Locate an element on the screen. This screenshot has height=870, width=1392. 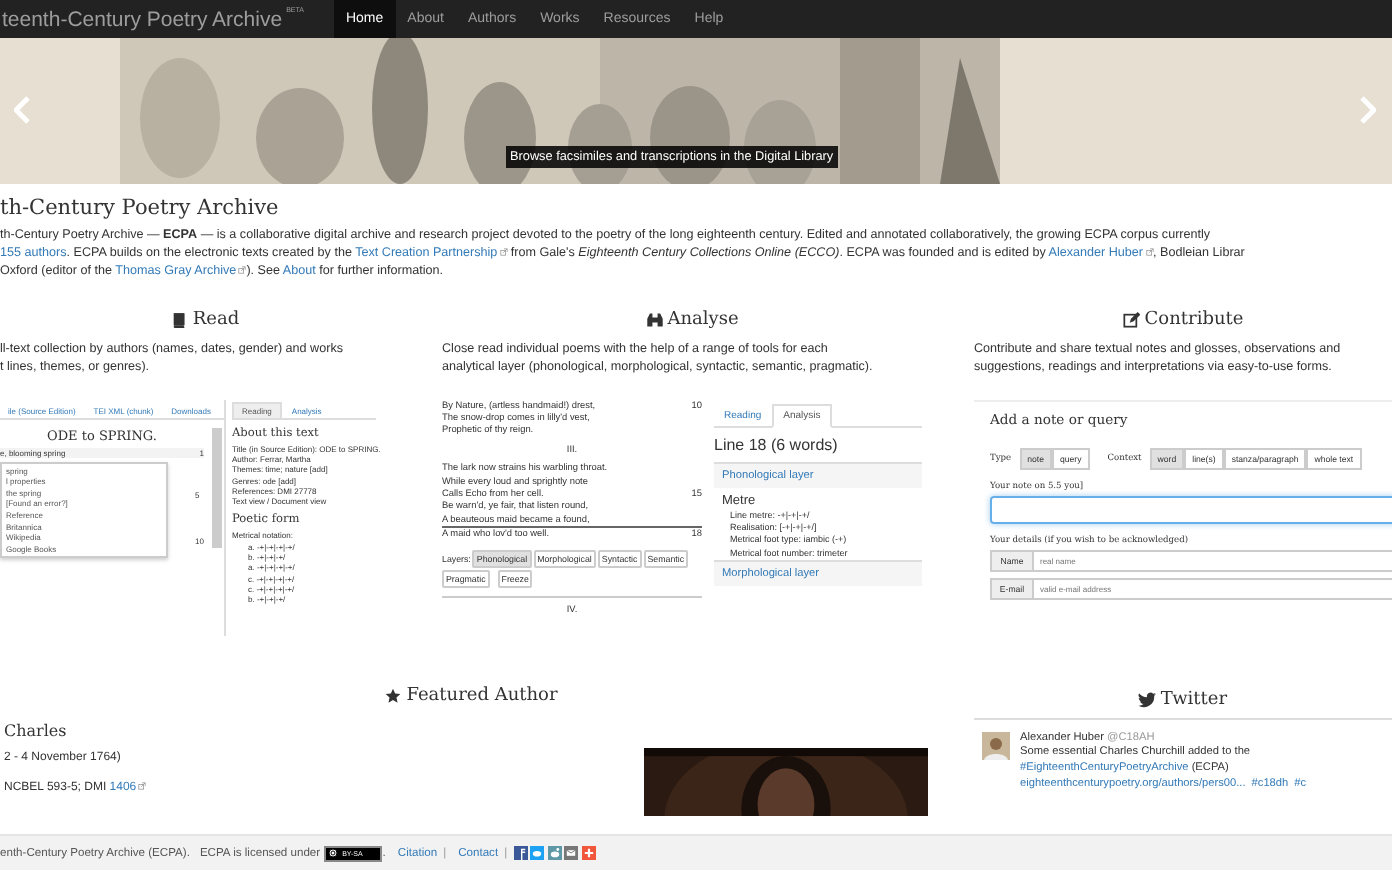
avatar is located at coordinates (996, 745).